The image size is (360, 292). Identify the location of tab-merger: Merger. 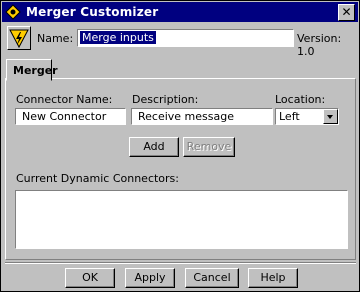
(32, 70).